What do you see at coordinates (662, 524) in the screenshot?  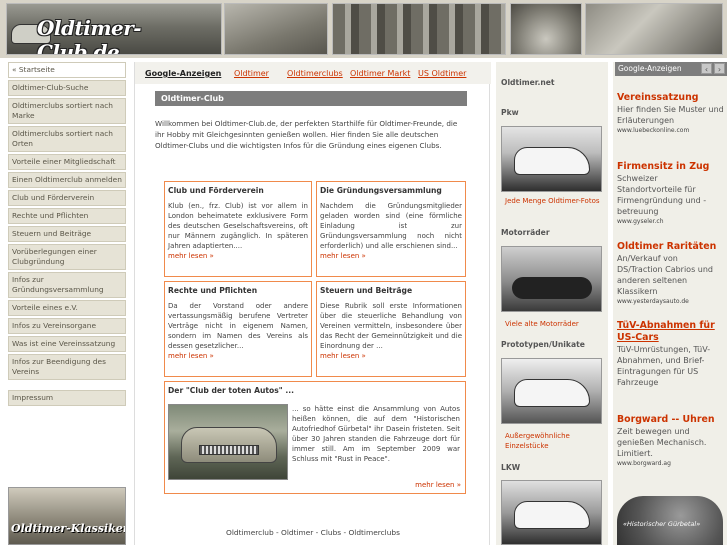 I see `badge-text: «Historischer Gürbetal»` at bounding box center [662, 524].